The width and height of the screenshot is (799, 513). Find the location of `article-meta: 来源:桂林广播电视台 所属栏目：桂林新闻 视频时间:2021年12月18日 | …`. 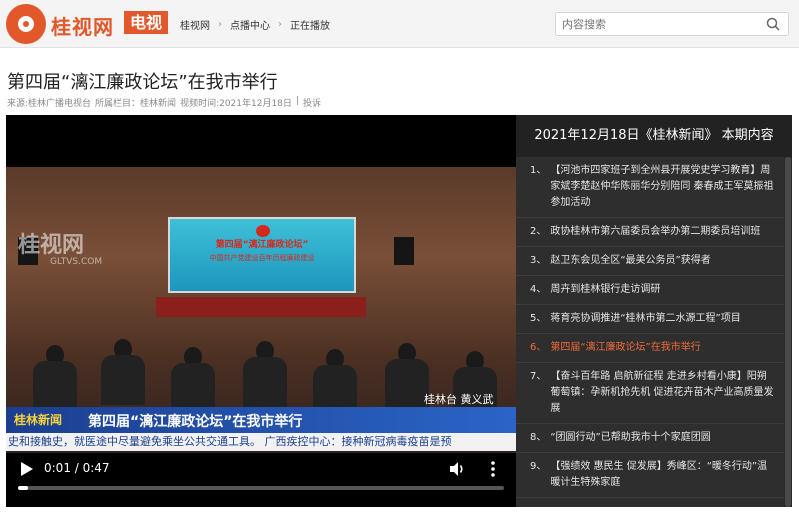

article-meta: 来源:桂林广播电视台 所属栏目：桂林新闻 视频时间:2021年12月18日 | … is located at coordinates (164, 102).